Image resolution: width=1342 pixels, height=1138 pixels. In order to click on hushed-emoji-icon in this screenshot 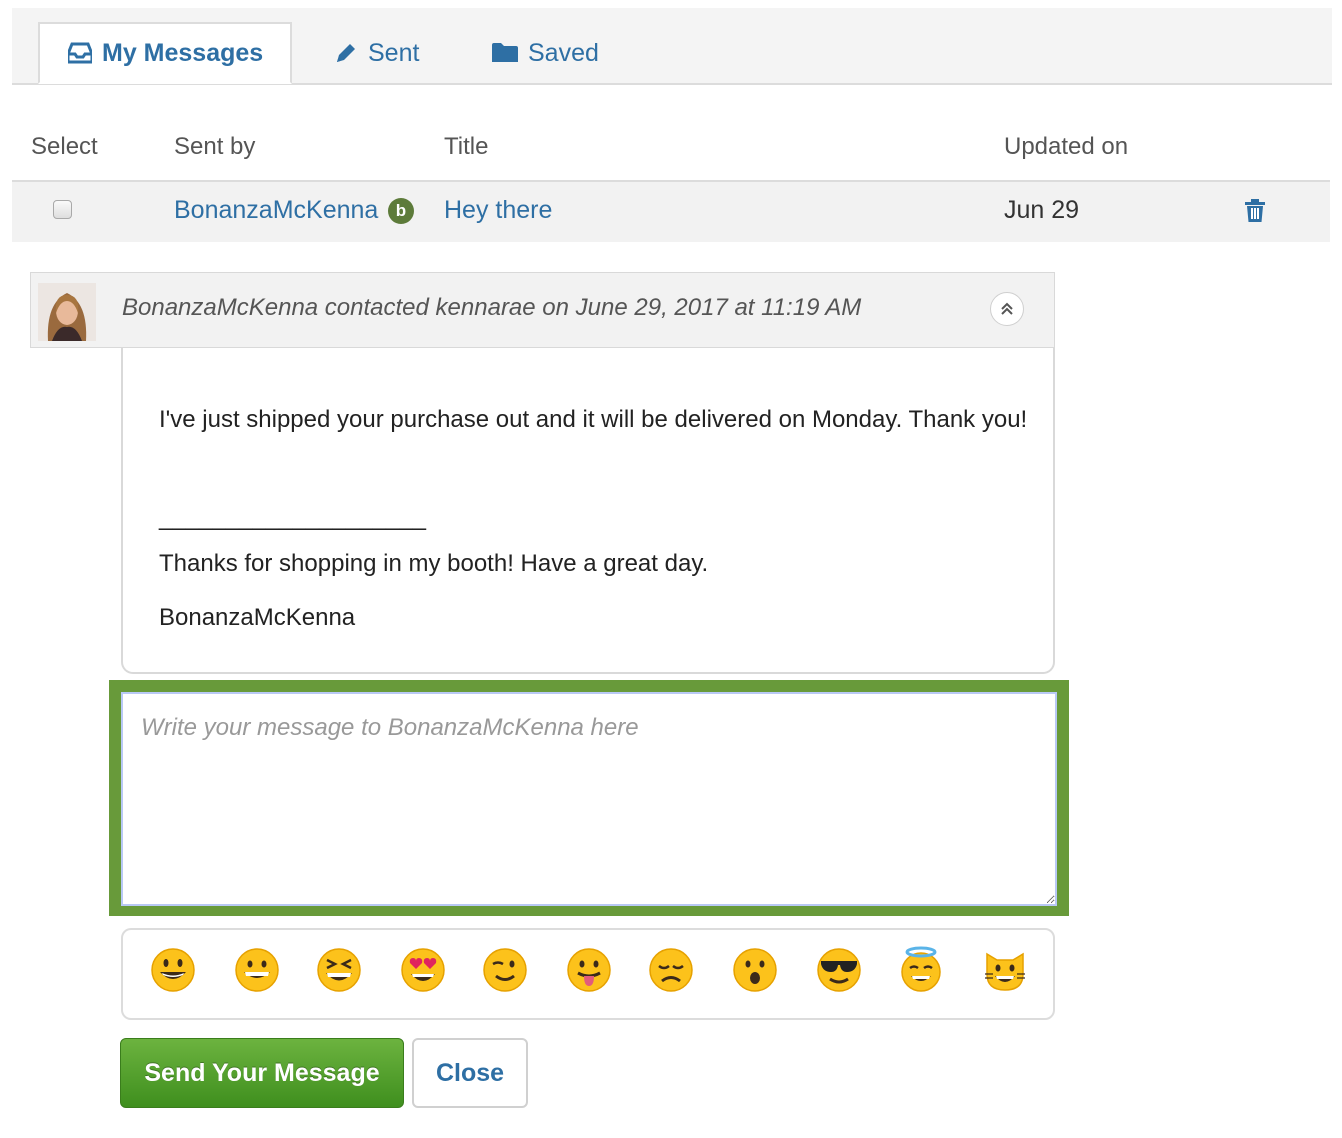, I will do `click(755, 970)`.